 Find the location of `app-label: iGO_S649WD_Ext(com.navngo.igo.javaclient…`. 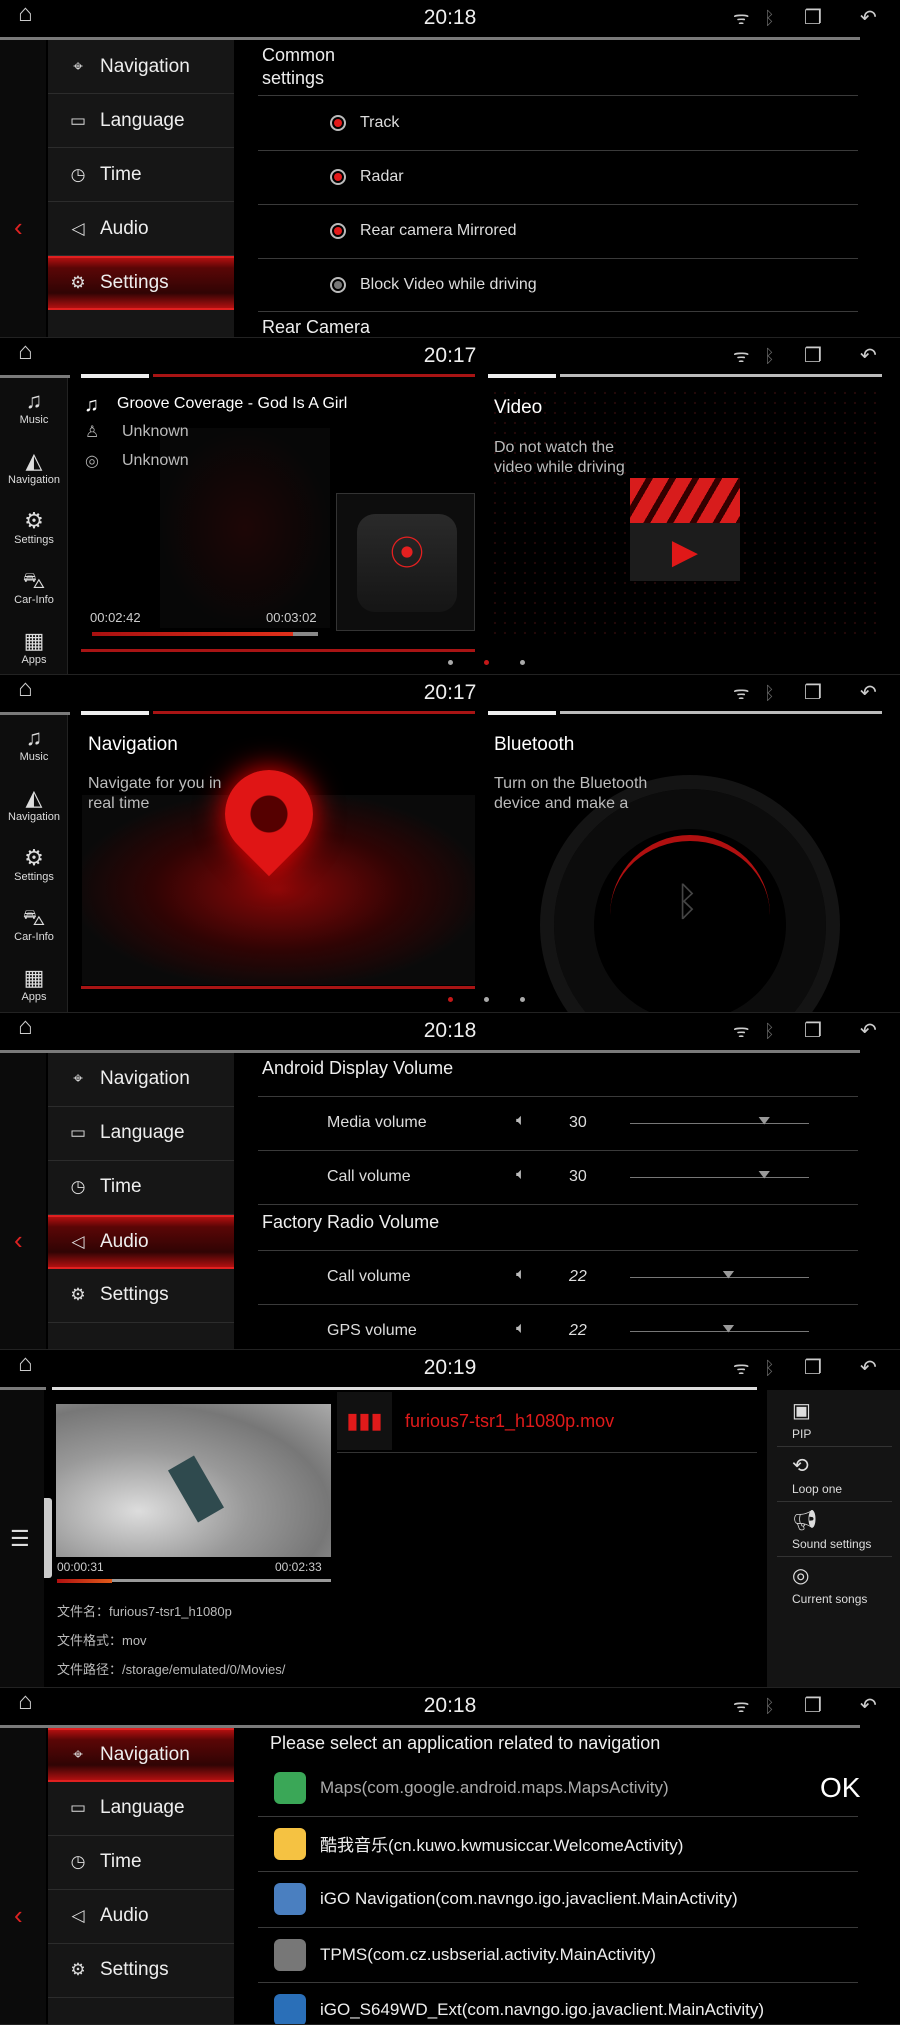

app-label: iGO_S649WD_Ext(com.navngo.igo.javaclient… is located at coordinates (542, 2009).